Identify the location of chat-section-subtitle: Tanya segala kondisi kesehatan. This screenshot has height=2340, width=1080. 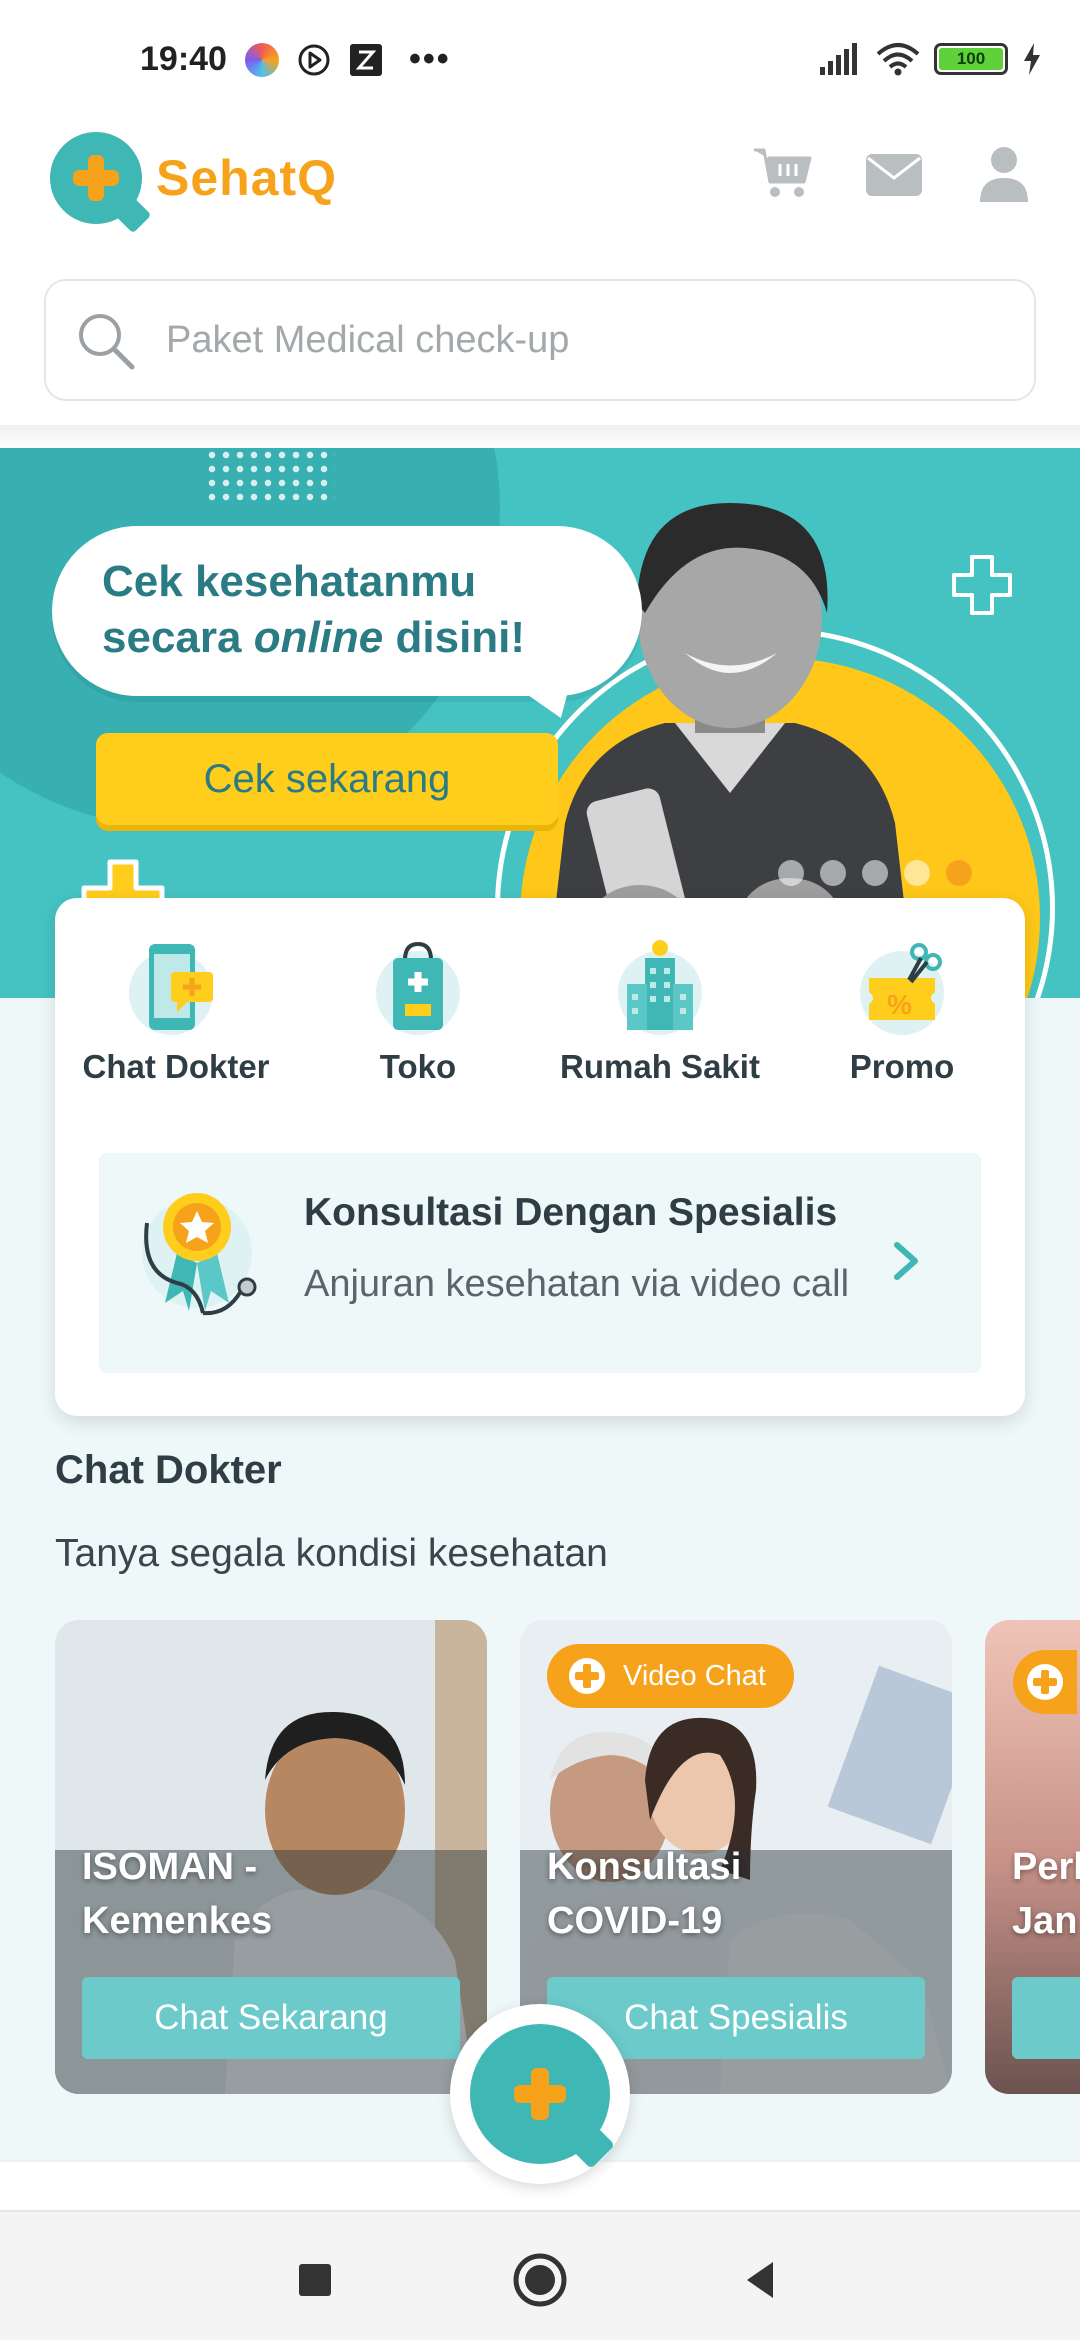
(331, 1553).